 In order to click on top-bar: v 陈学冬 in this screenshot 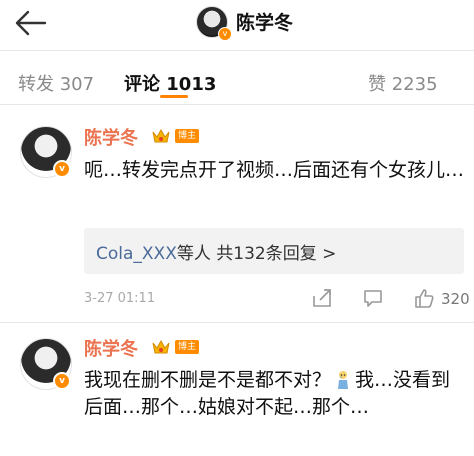, I will do `click(237, 25)`.